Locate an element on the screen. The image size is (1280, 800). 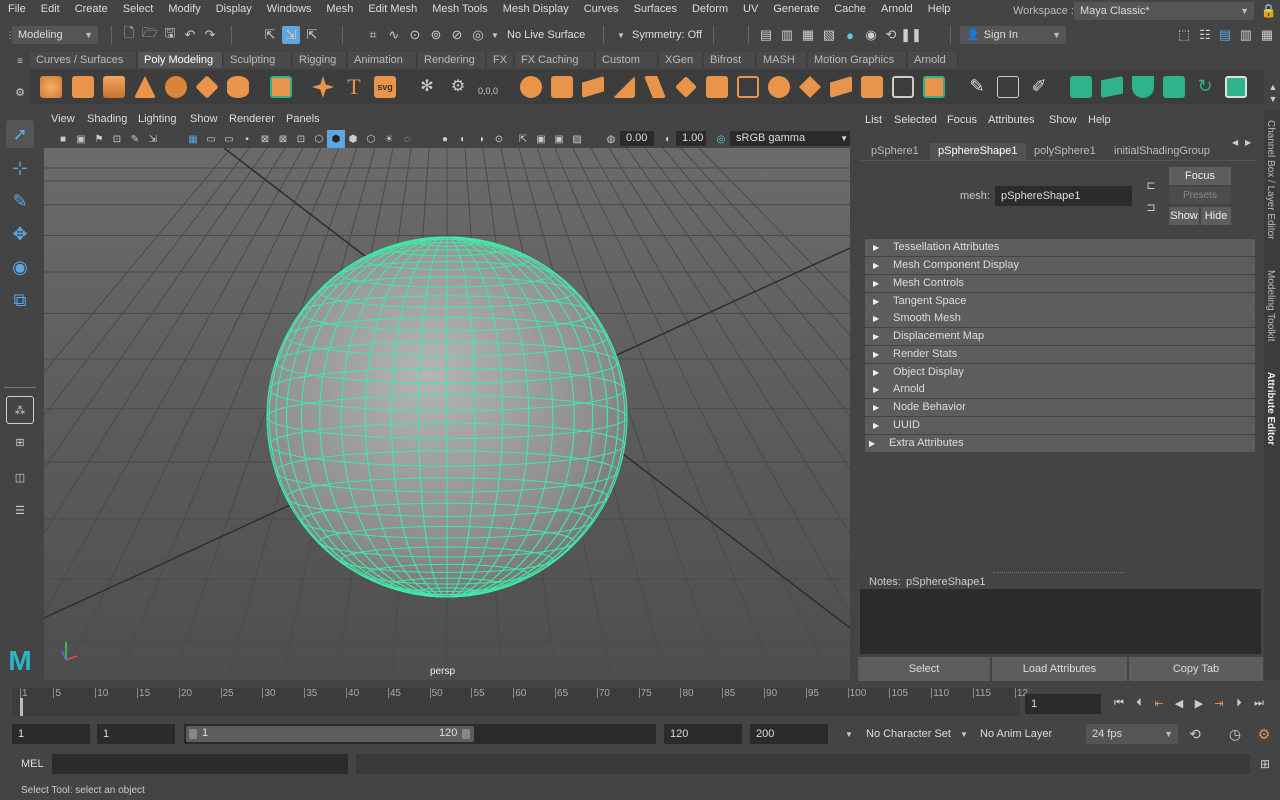
viewport-menu-view: View is located at coordinates (63, 119).